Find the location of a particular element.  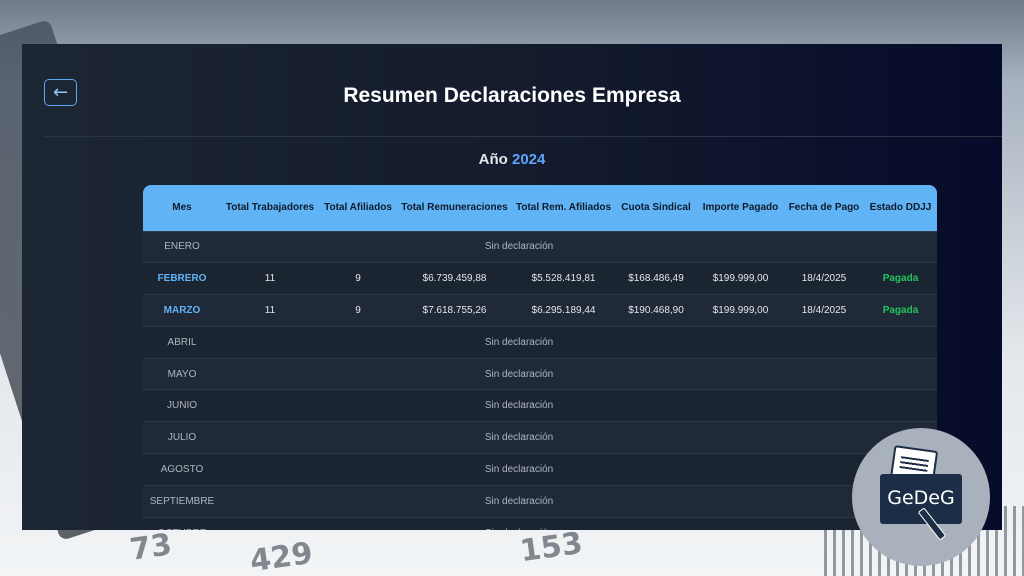

month-cell: ABRIL is located at coordinates (182, 342).